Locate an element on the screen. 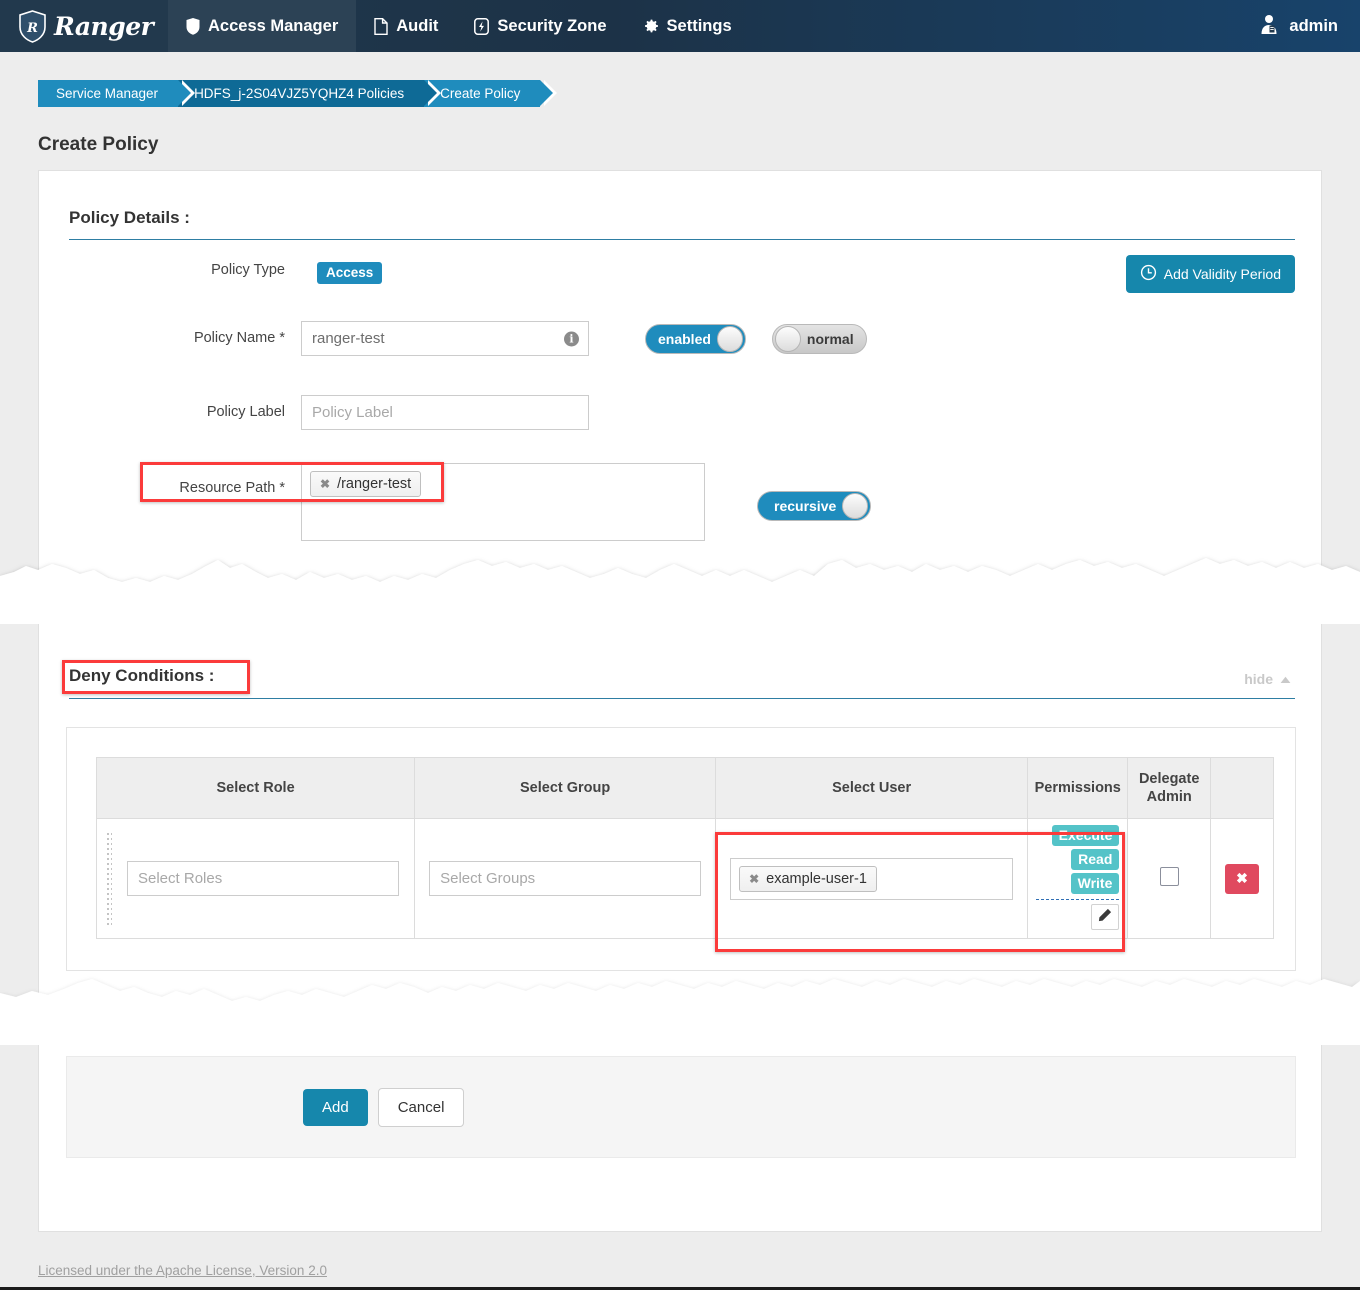 The width and height of the screenshot is (1360, 1290). deny-conditions-hide-toggle: hide is located at coordinates (1267, 679).